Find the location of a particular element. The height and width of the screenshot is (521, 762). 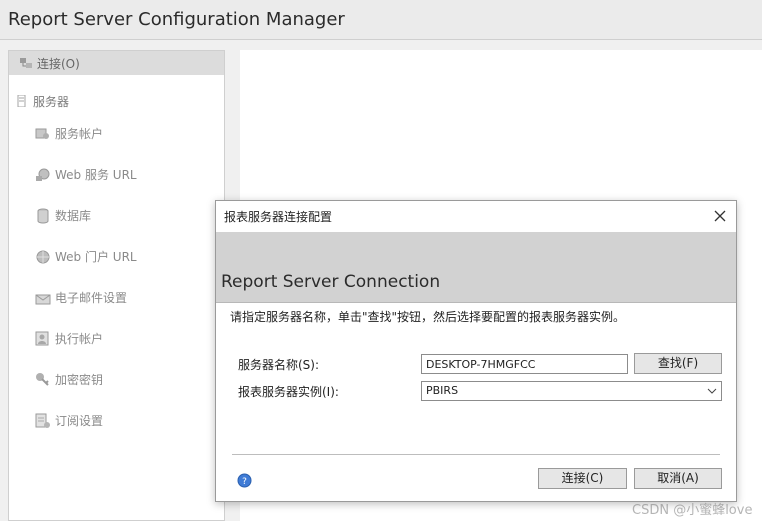

sidebar-item-email-settings: 电子邮件设置 is located at coordinates (116, 297).